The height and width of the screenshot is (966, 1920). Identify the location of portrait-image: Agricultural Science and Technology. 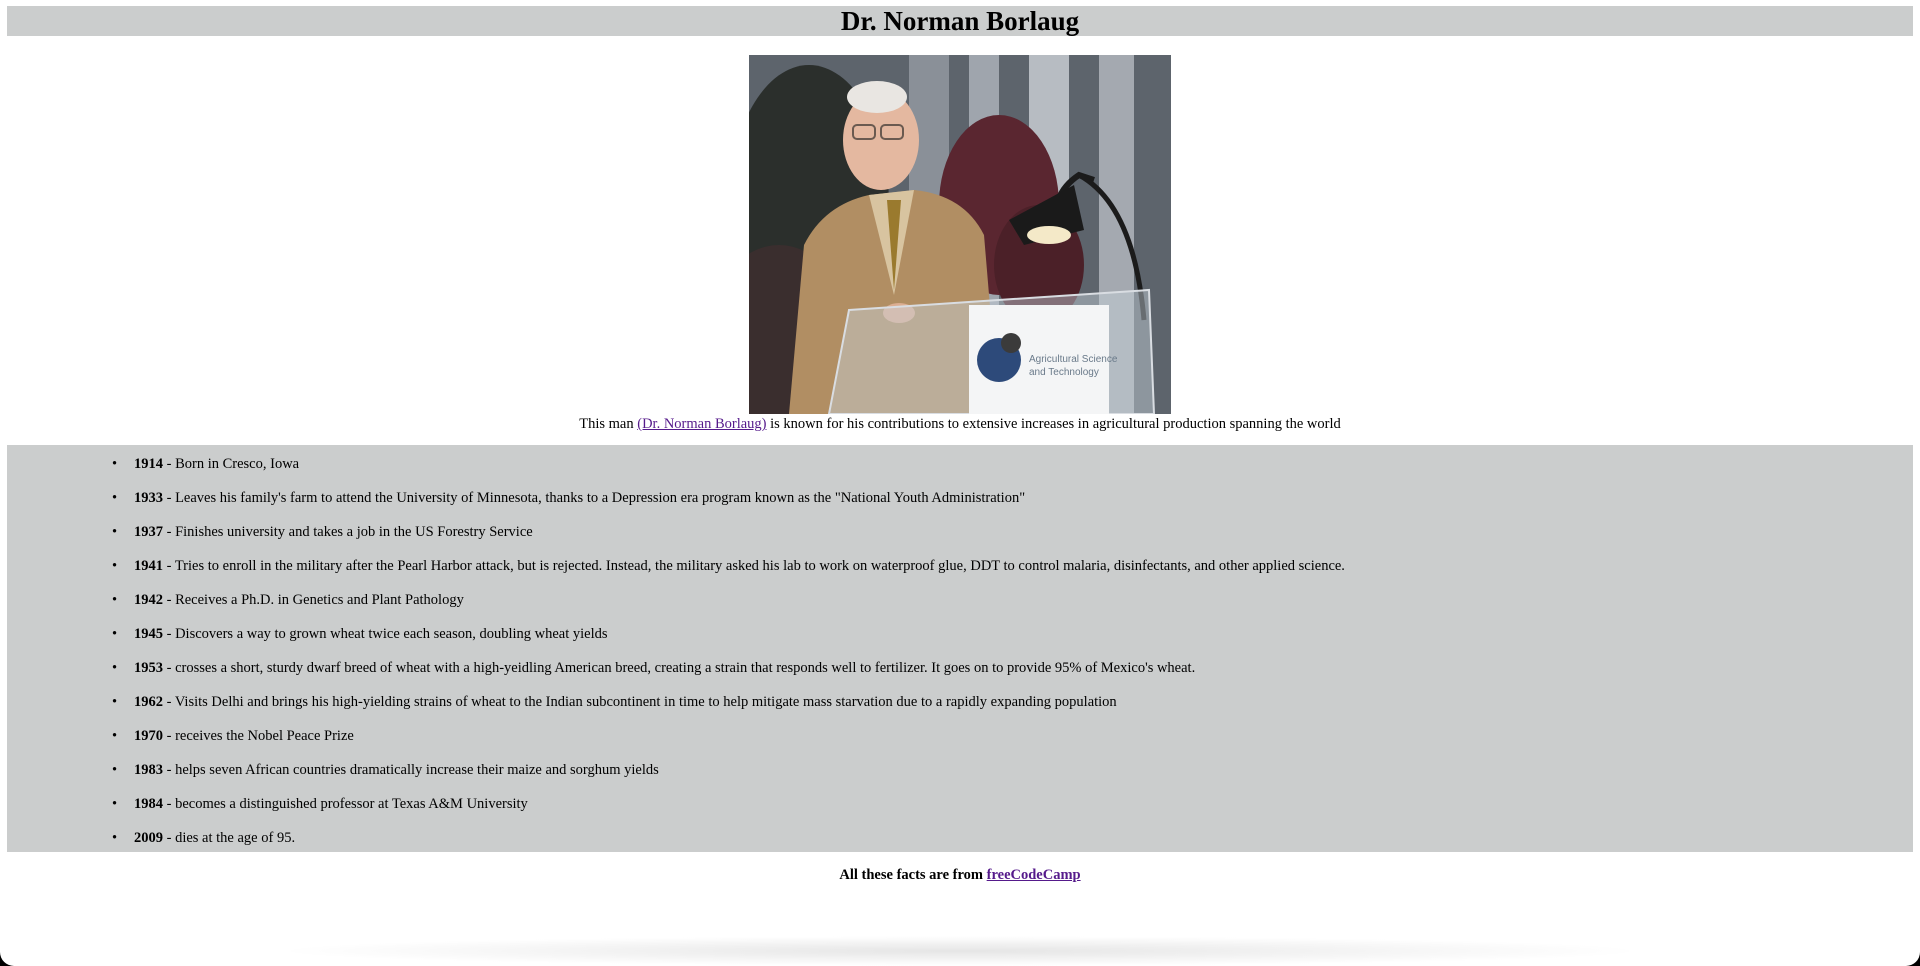
(960, 234).